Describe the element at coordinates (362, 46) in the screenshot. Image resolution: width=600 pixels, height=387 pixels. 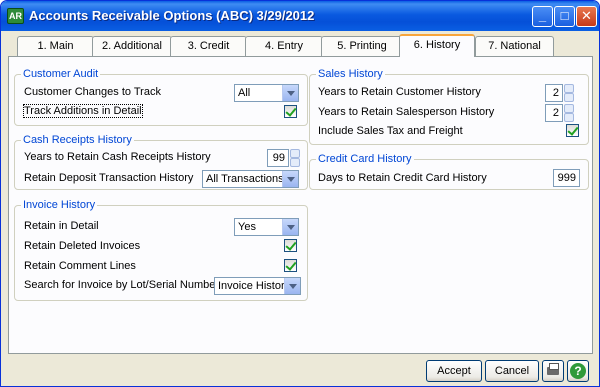
I see `tab-printing: 5. Printing` at that location.